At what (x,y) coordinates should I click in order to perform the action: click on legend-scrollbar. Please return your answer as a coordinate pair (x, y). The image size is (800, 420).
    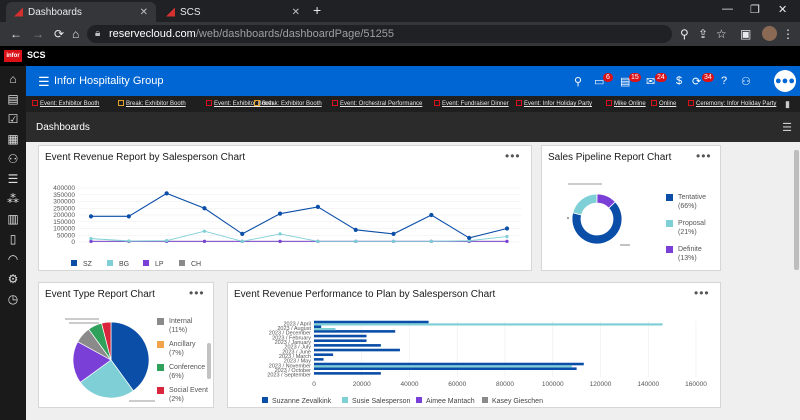
    Looking at the image, I should click on (209, 361).